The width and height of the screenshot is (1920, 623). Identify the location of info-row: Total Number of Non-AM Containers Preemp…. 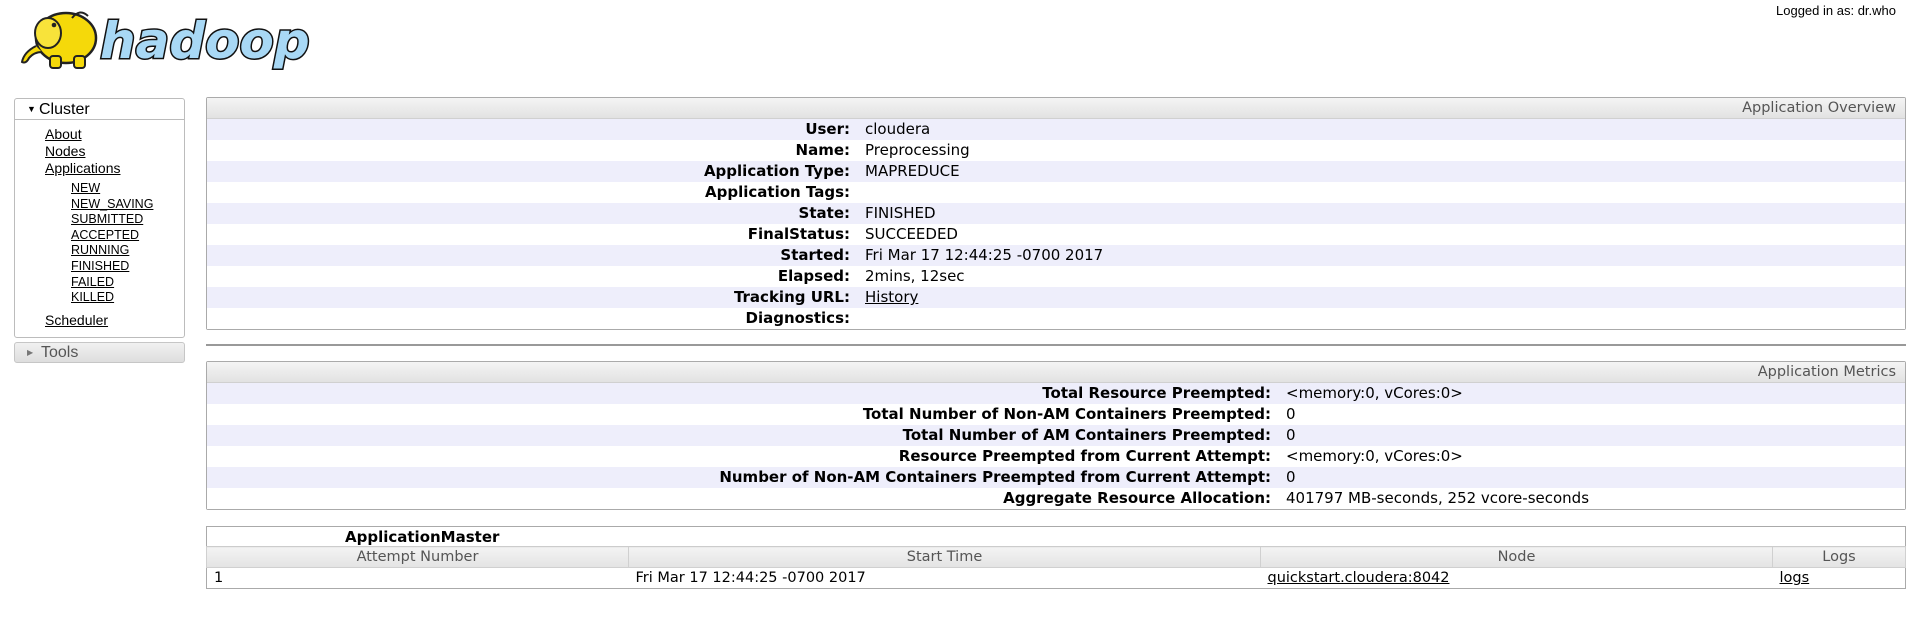
(1056, 414).